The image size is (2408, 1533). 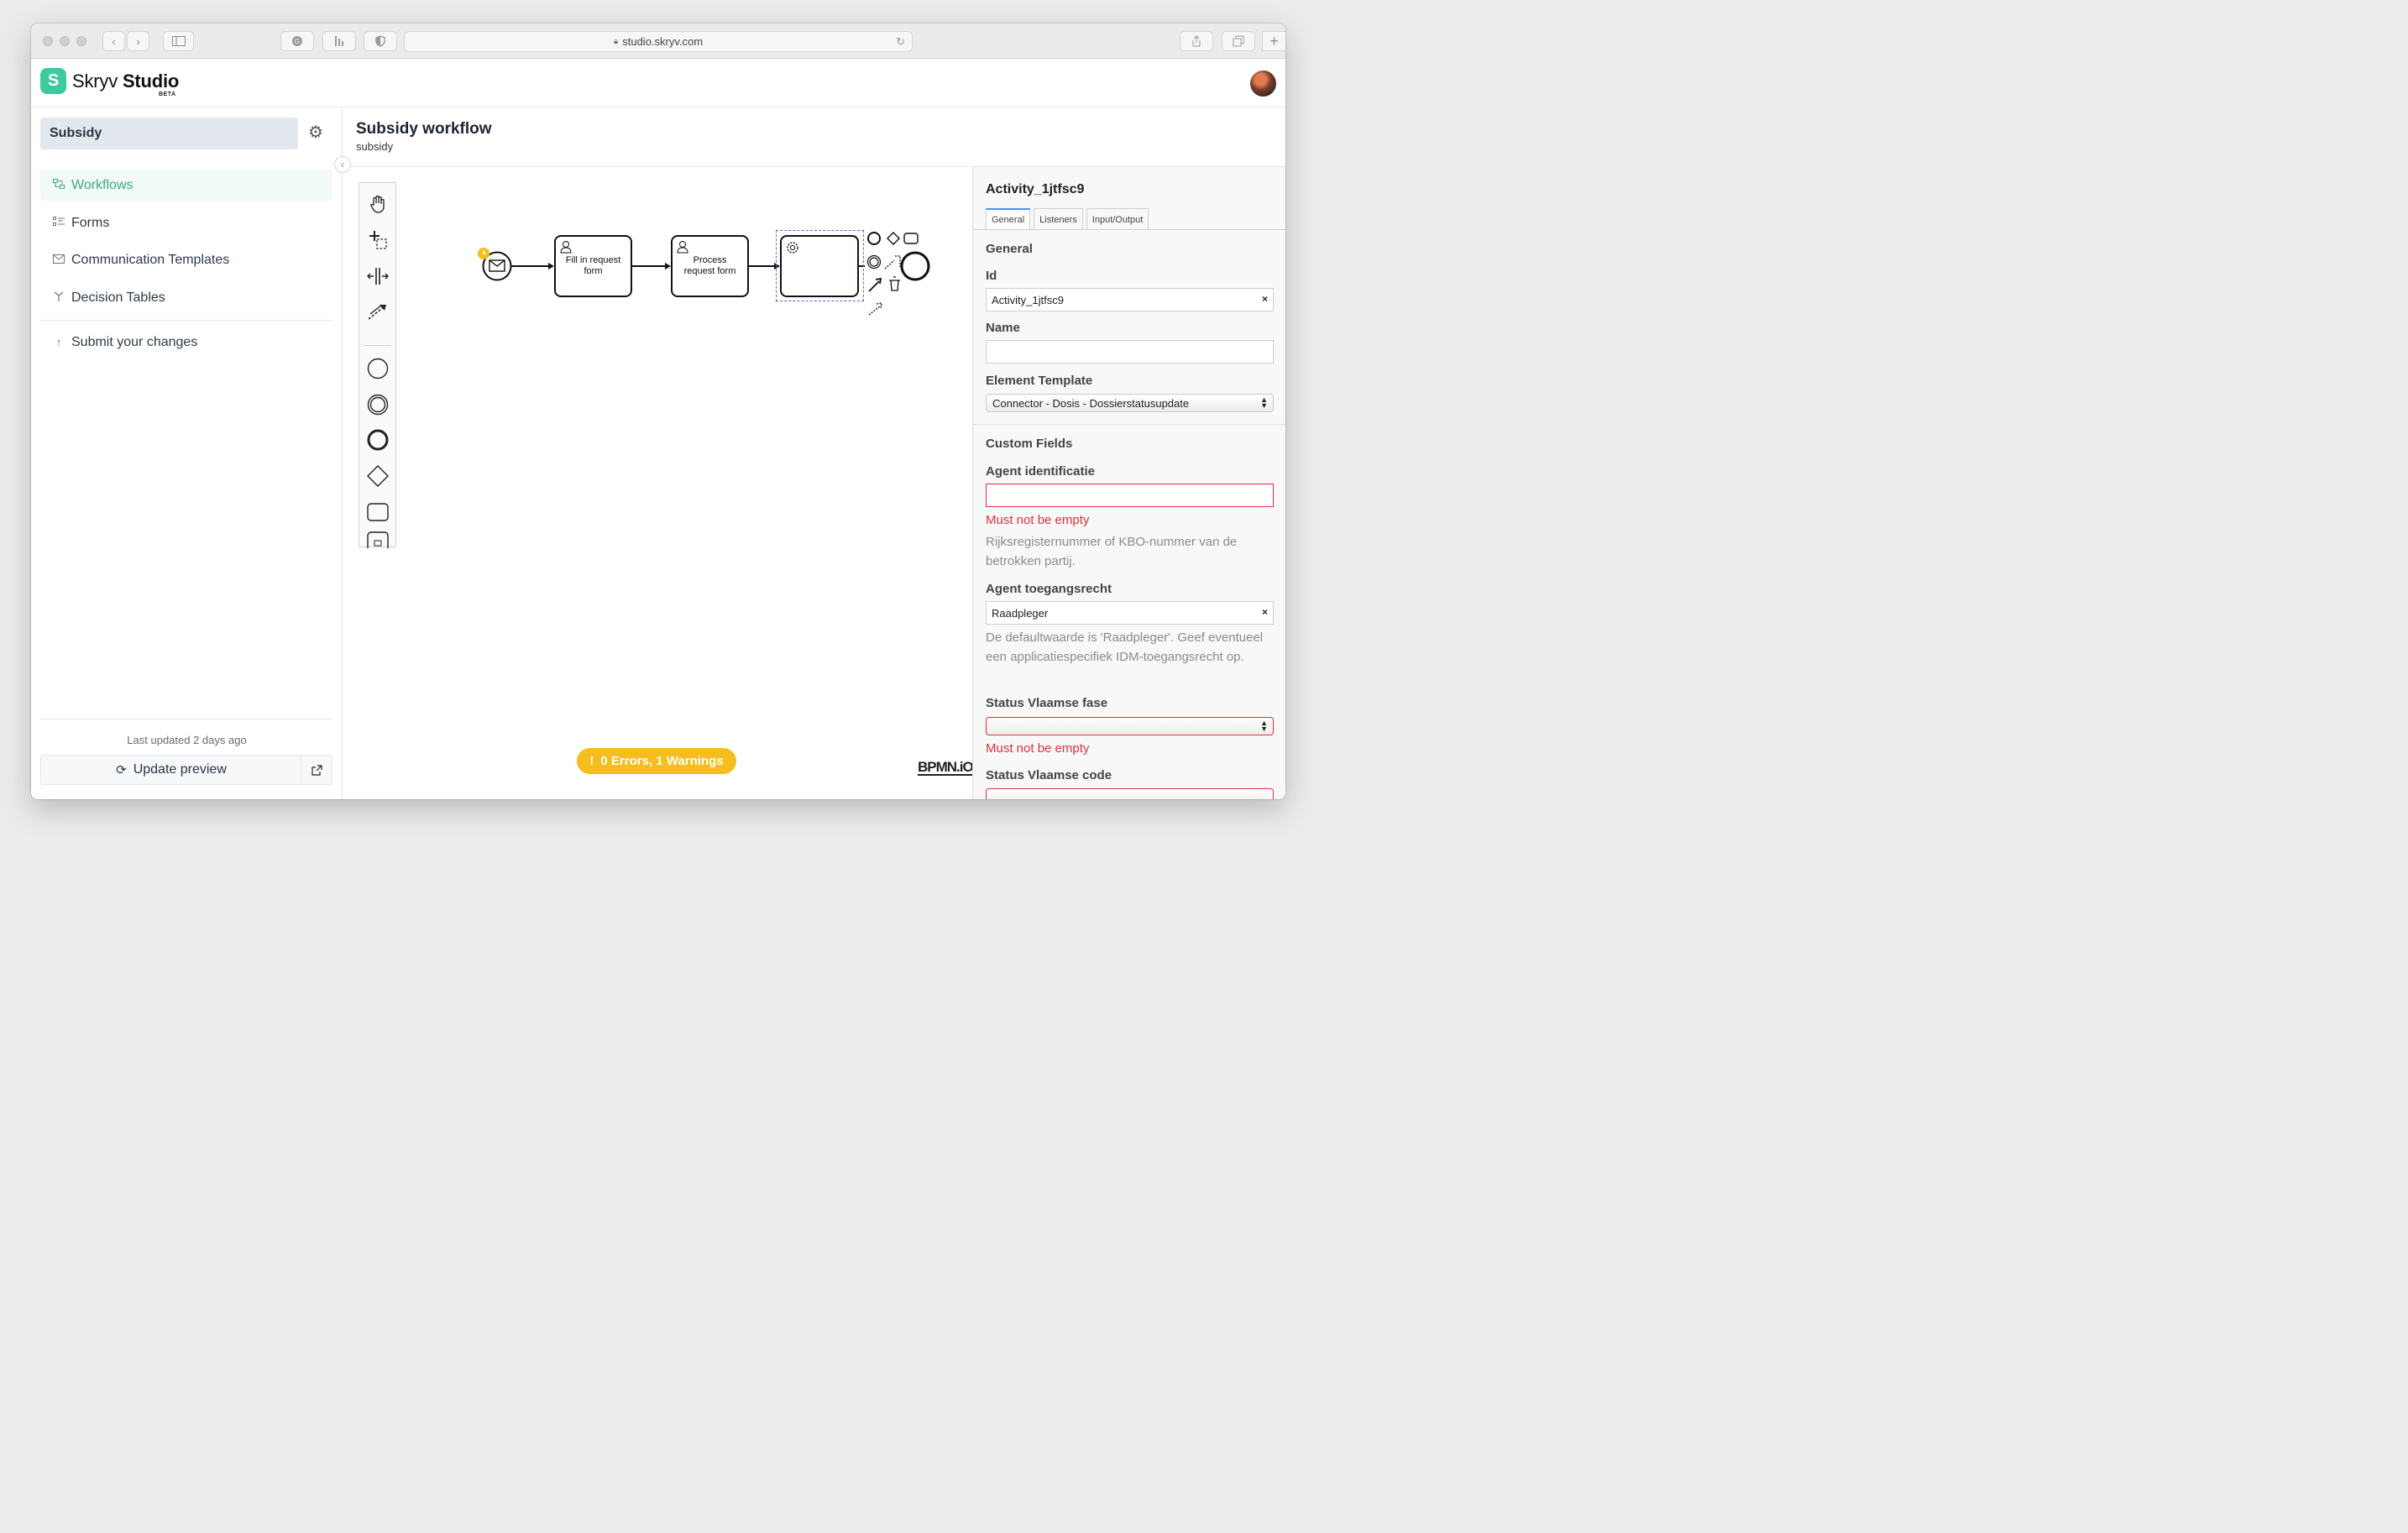 What do you see at coordinates (616, 42) in the screenshot?
I see `lock-icon: 🔒︎` at bounding box center [616, 42].